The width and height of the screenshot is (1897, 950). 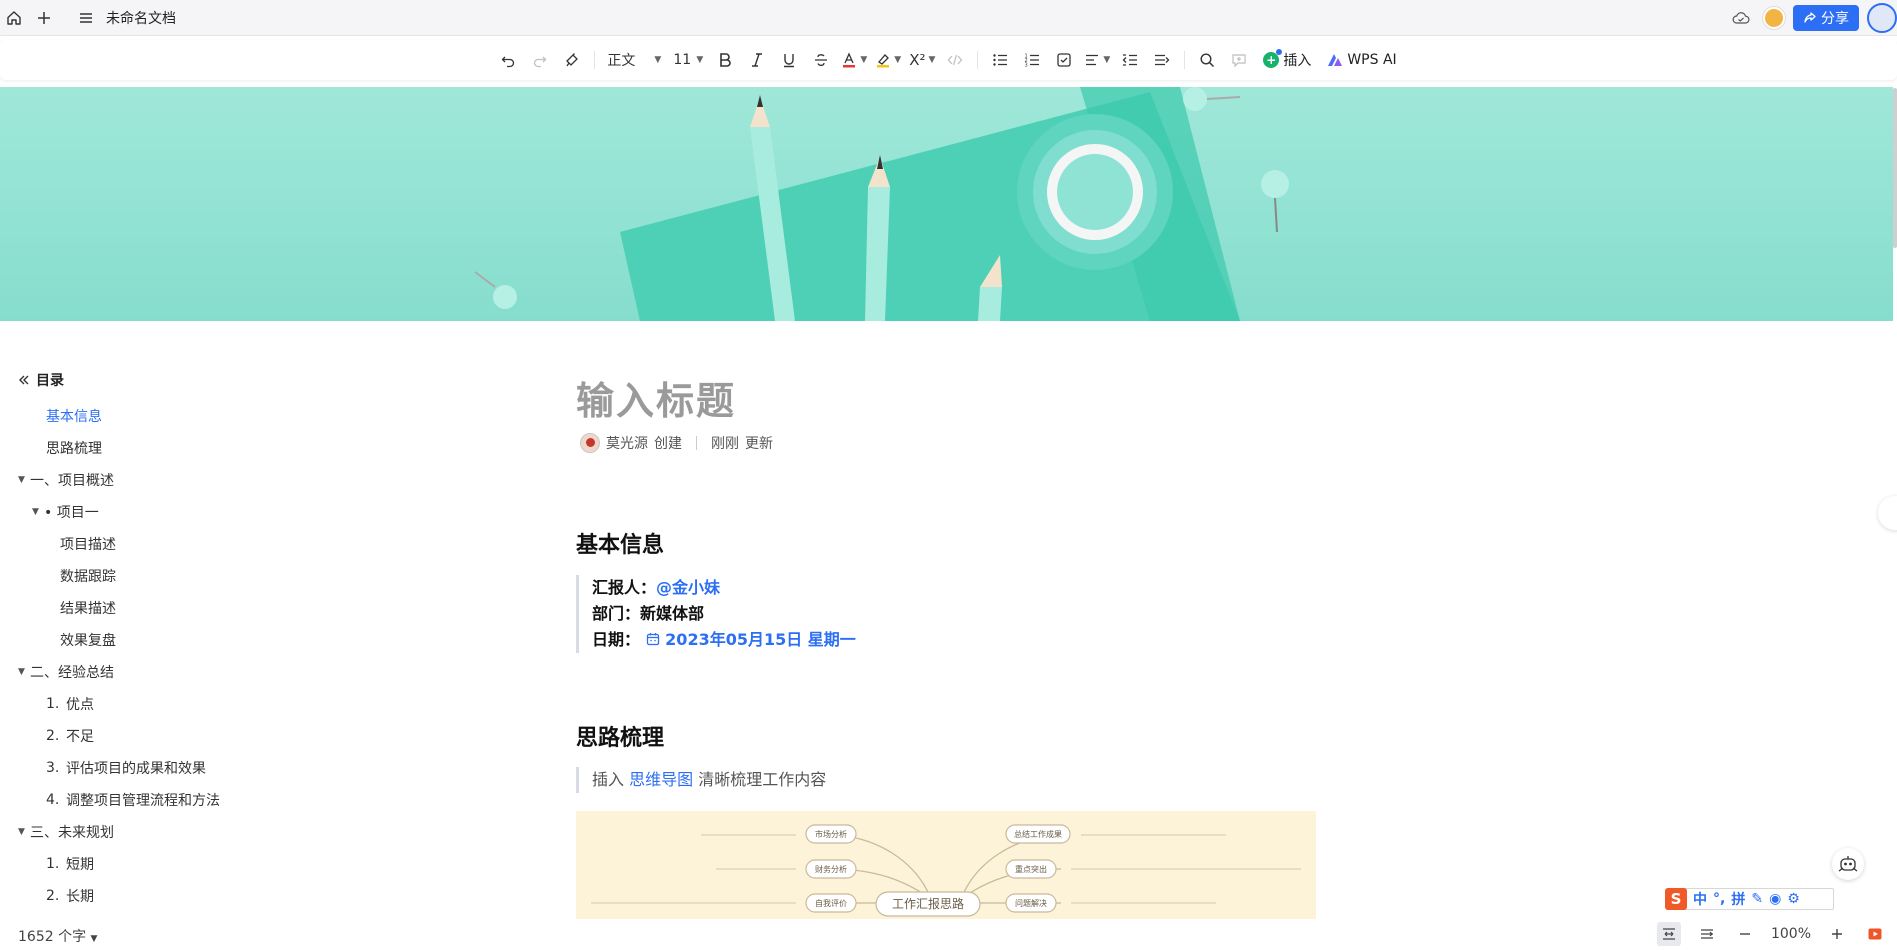 What do you see at coordinates (88, 576) in the screenshot?
I see `toc-item-data-tracking: 数据跟踪` at bounding box center [88, 576].